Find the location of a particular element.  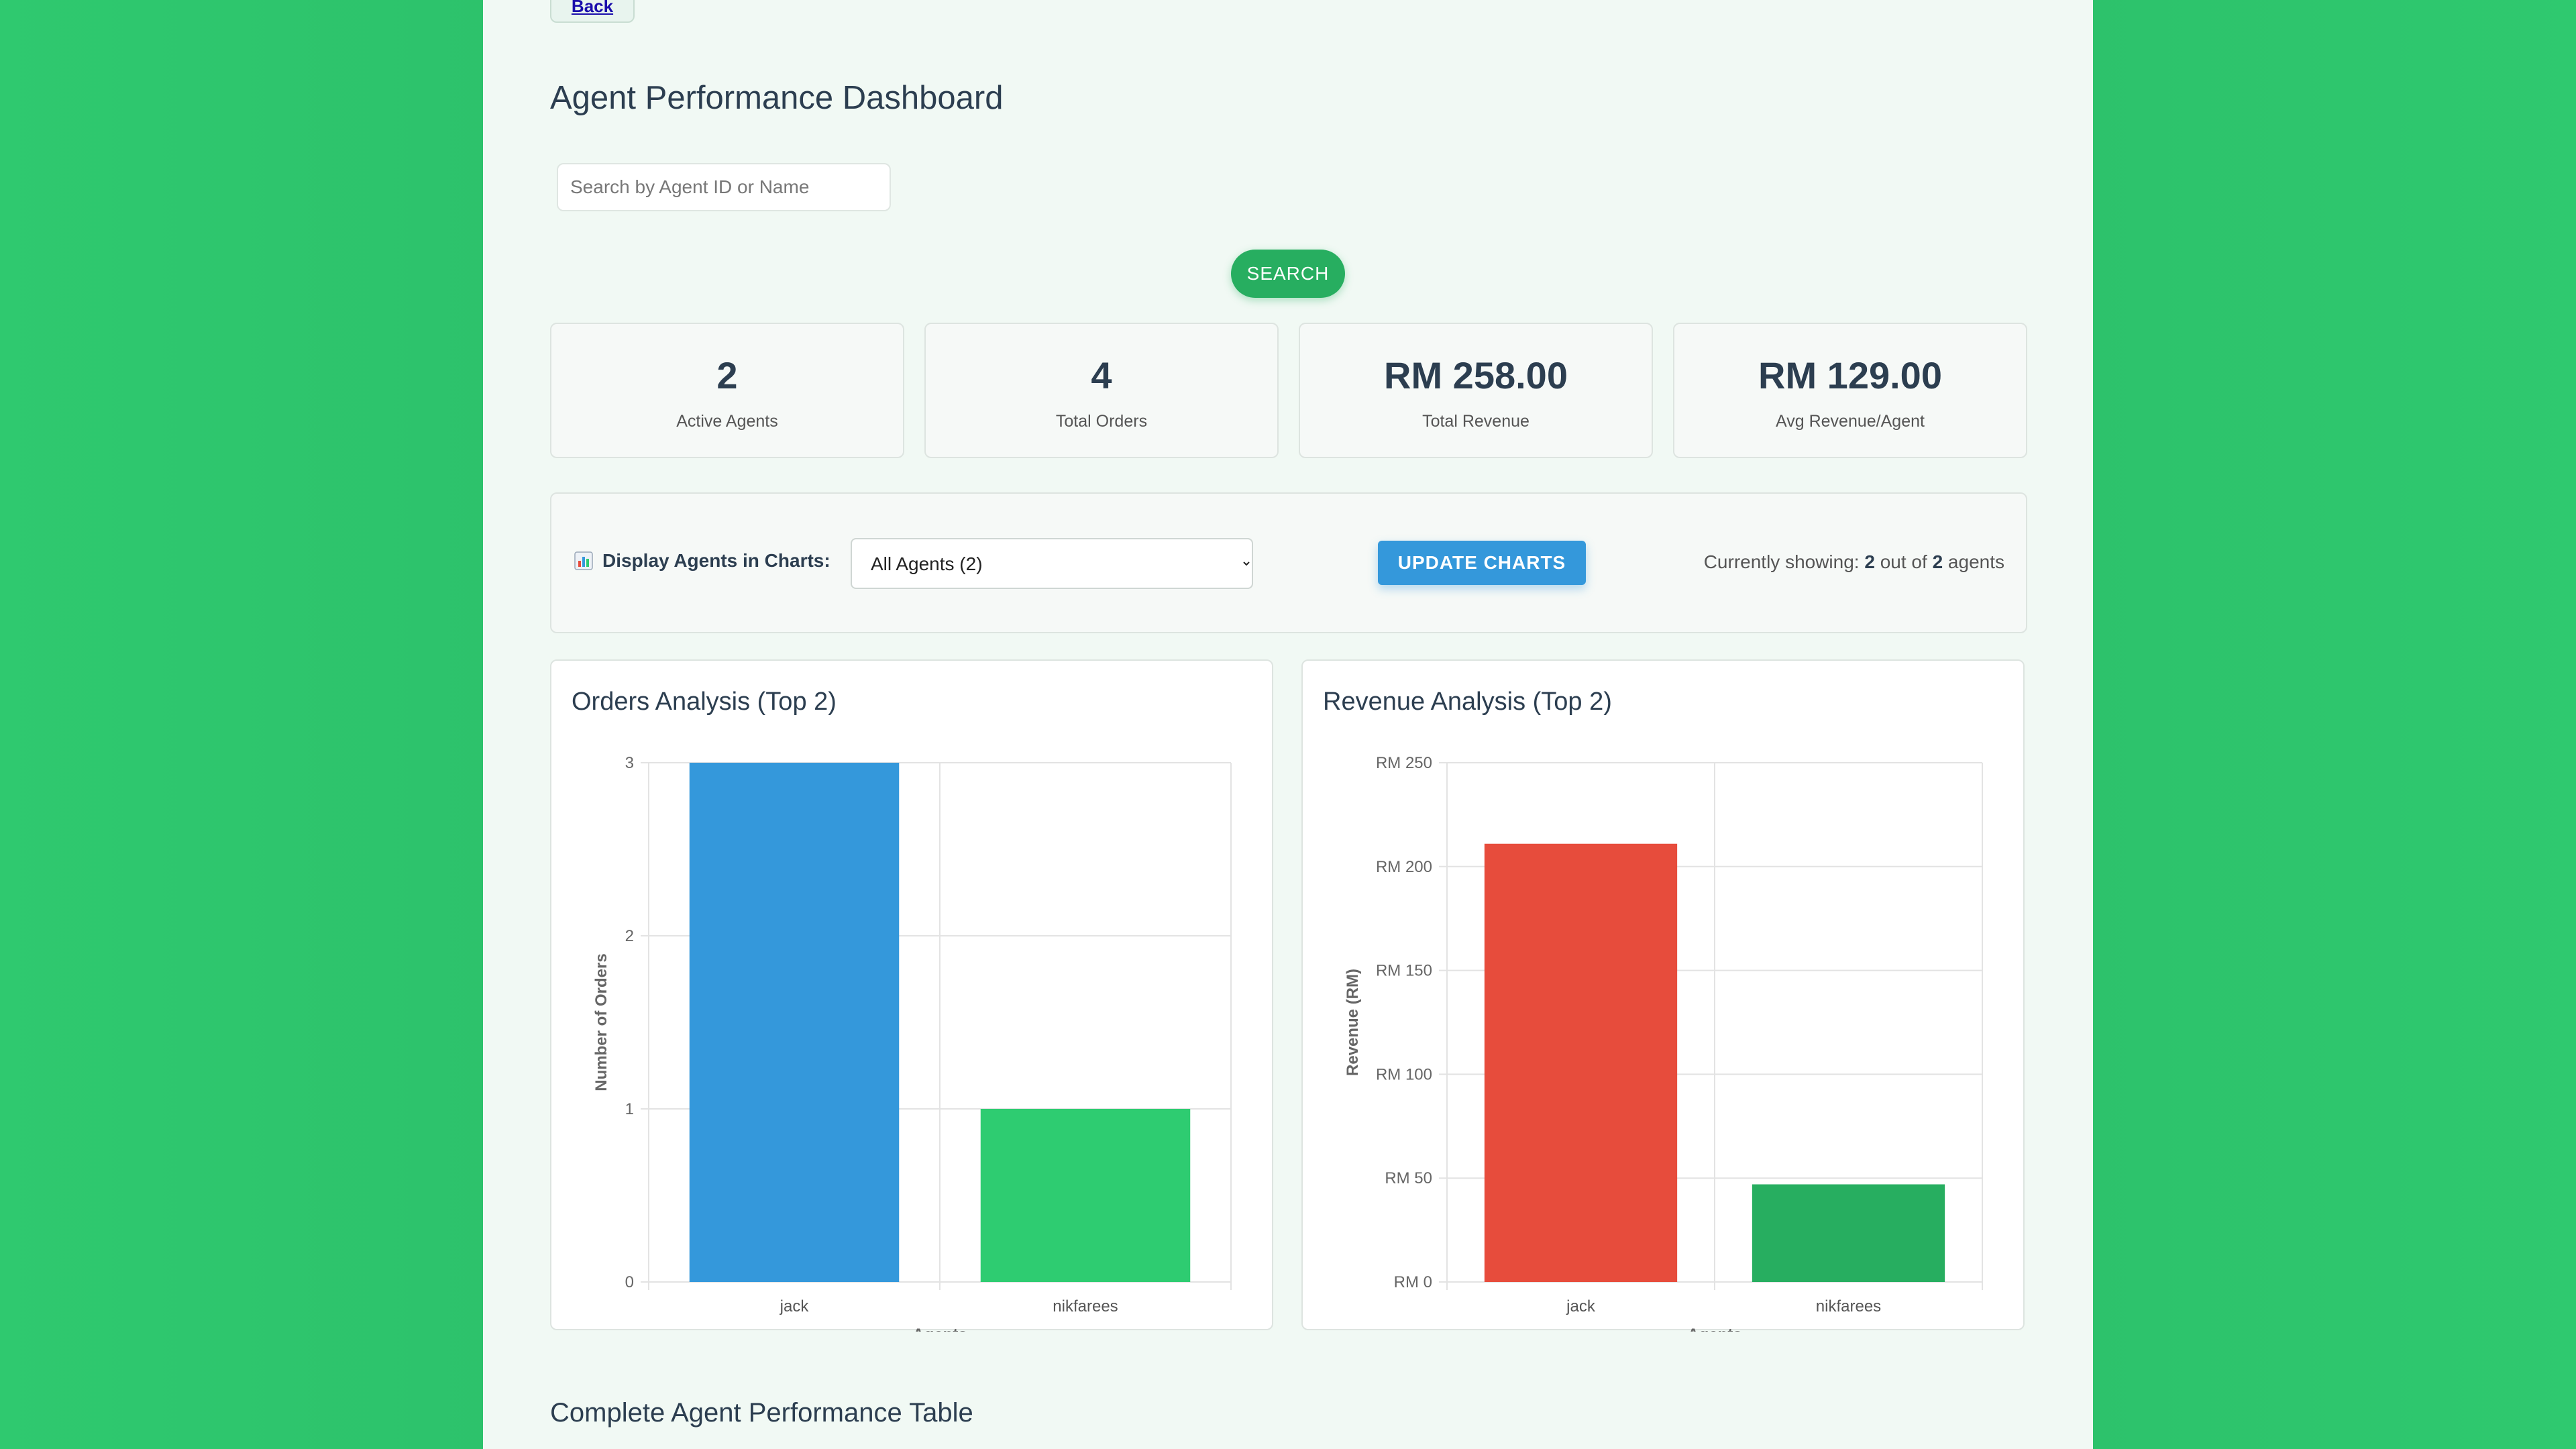

y-axis-title: Number of Orders is located at coordinates (601, 1022).